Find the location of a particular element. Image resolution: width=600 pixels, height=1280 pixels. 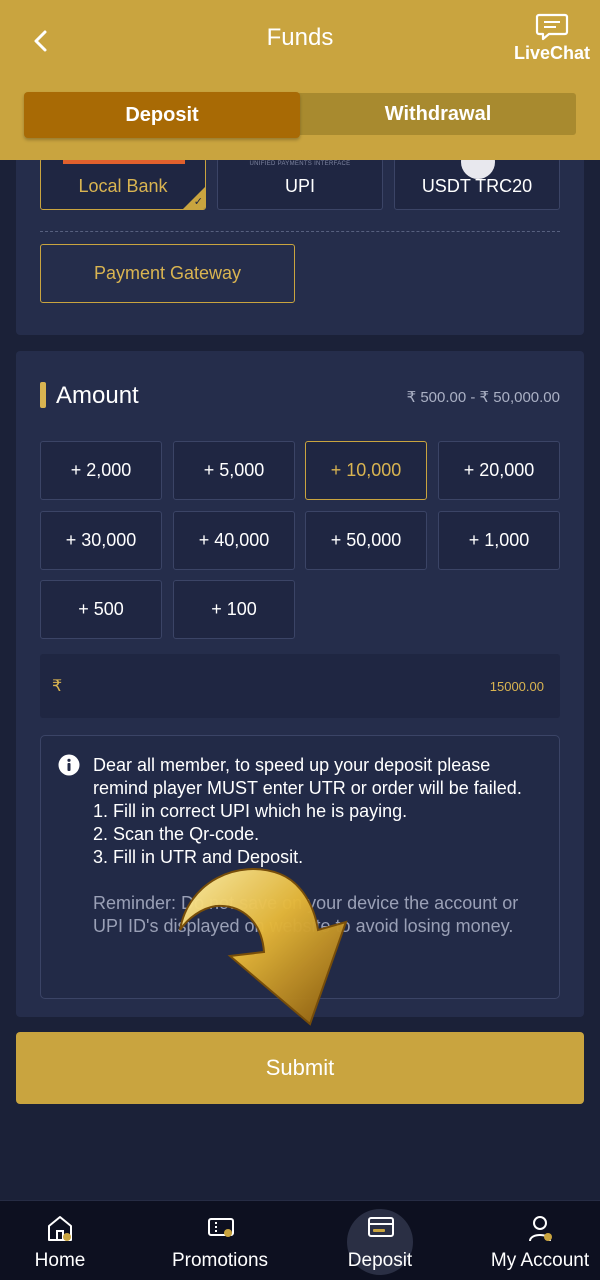

method-label: UPI is located at coordinates (299, 186).